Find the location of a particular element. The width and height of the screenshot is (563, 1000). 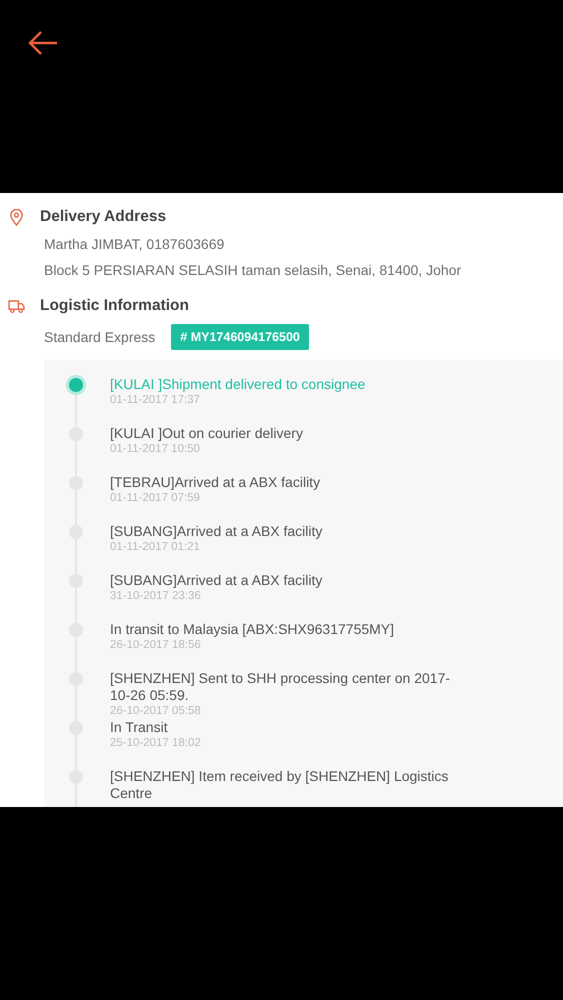

tracking-number-badge: # MY1746094176500 is located at coordinates (240, 337).